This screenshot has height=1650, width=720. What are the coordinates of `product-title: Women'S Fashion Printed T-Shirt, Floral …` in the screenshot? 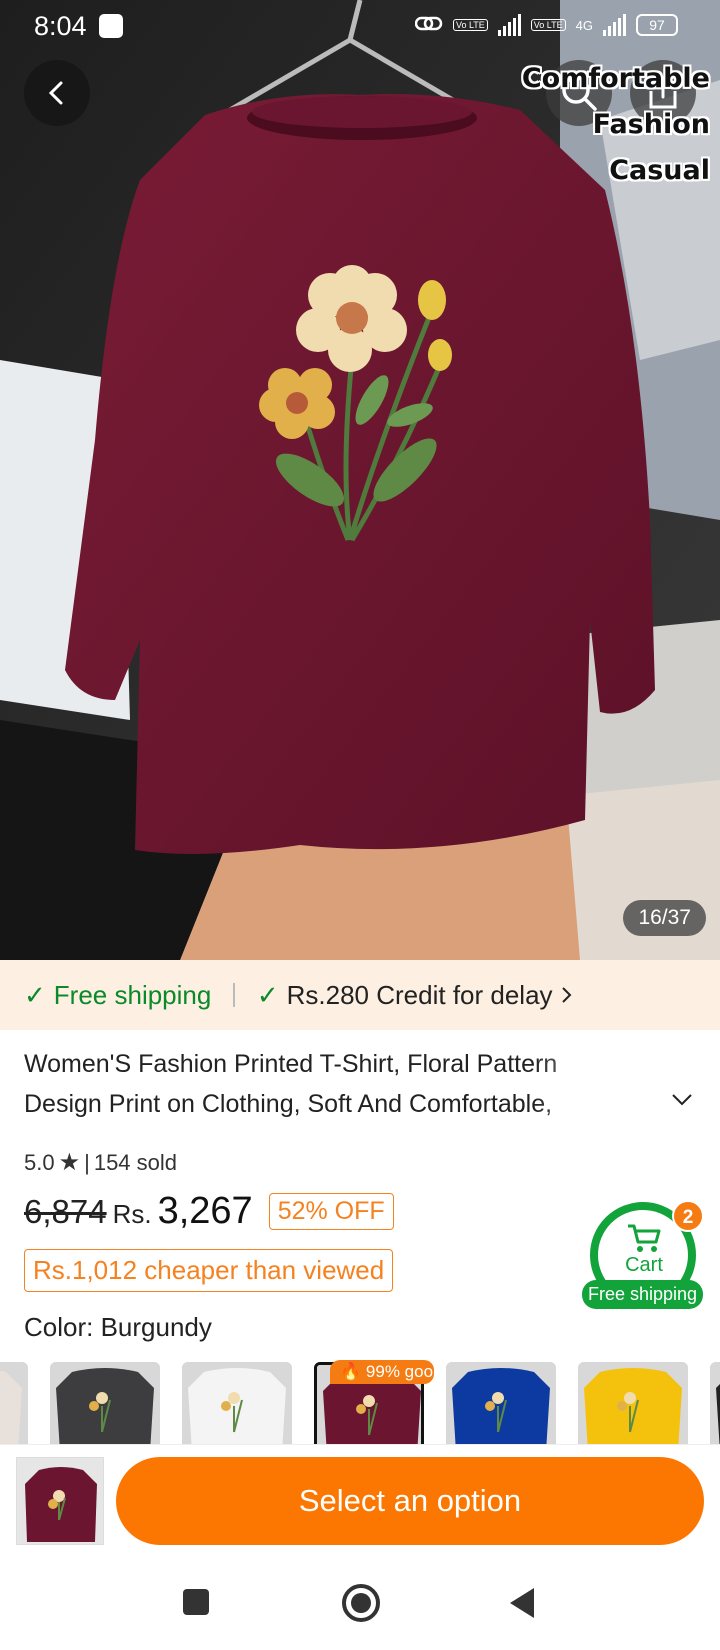 It's located at (324, 1084).